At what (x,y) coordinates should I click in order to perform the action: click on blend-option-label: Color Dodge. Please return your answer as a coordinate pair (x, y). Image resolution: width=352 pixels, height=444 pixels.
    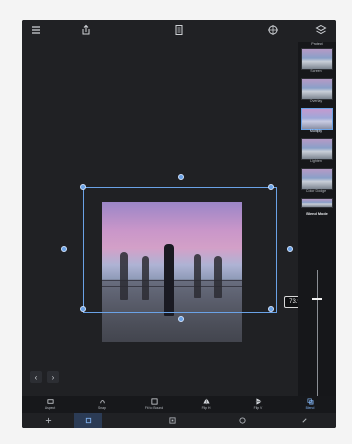
    Looking at the image, I should click on (316, 191).